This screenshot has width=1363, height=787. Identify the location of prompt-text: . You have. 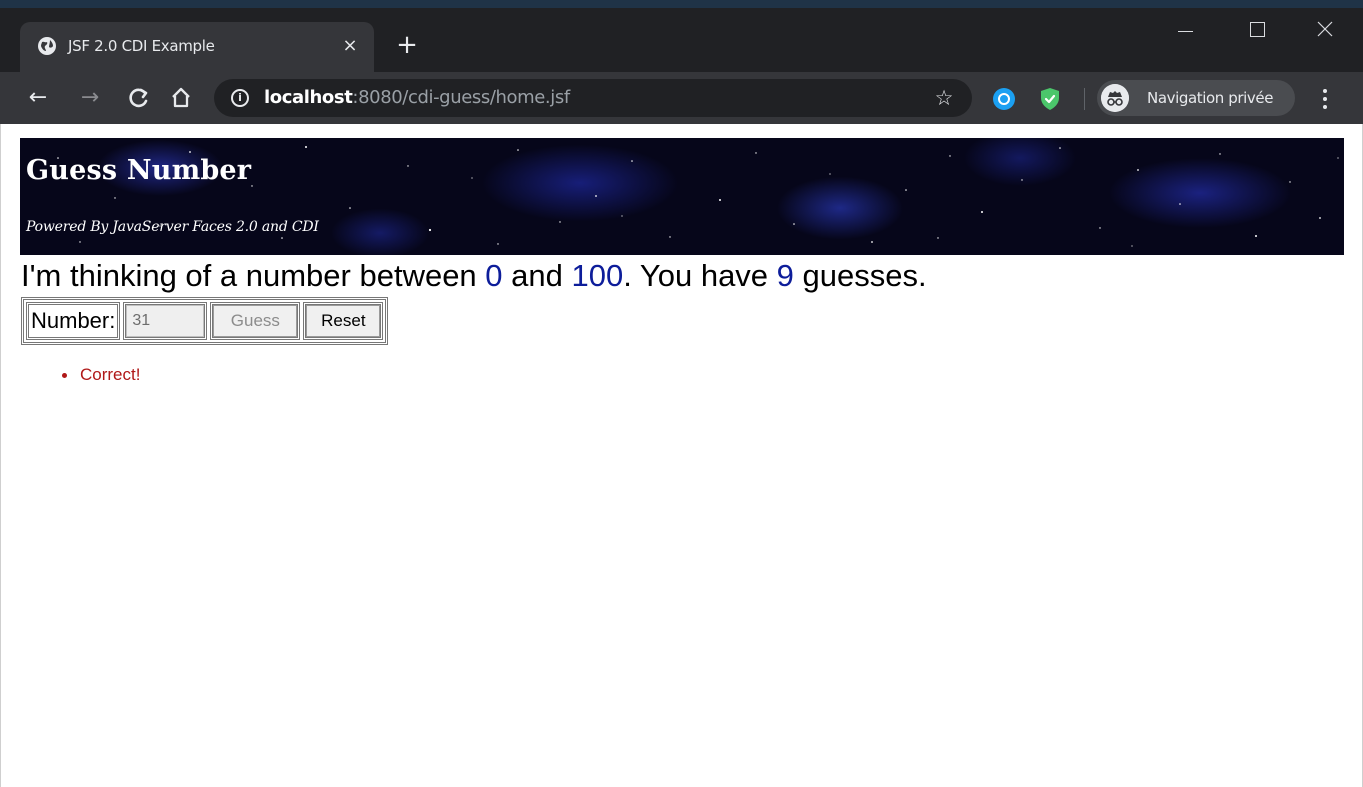
(700, 275).